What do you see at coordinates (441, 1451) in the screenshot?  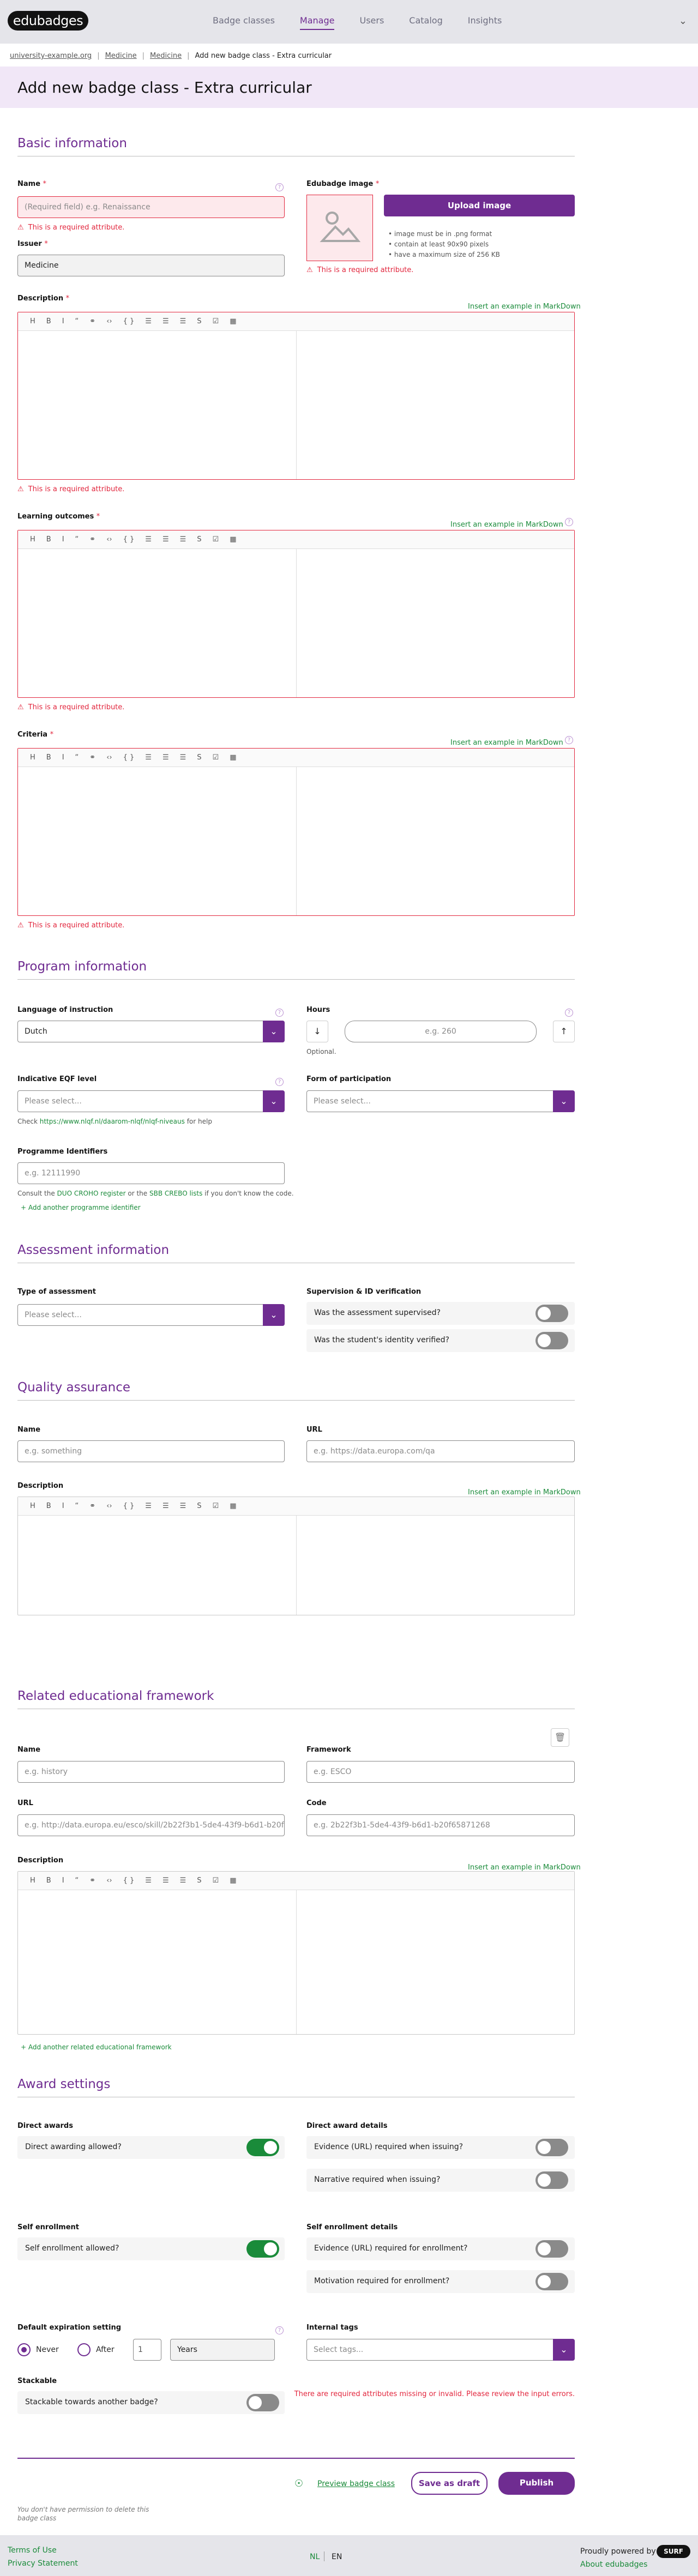 I see `qa-url-input: e.g. https://data.europa.com/qa` at bounding box center [441, 1451].